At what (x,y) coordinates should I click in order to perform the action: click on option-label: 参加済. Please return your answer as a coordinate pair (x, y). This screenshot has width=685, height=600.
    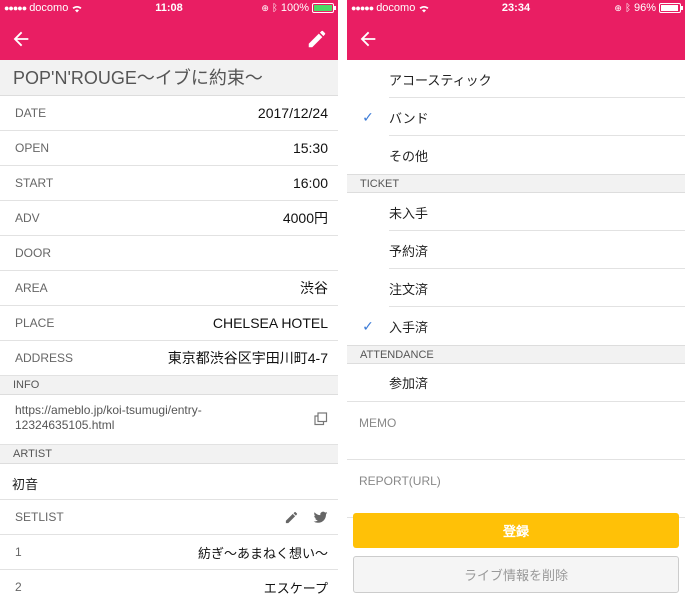
    Looking at the image, I should click on (409, 383).